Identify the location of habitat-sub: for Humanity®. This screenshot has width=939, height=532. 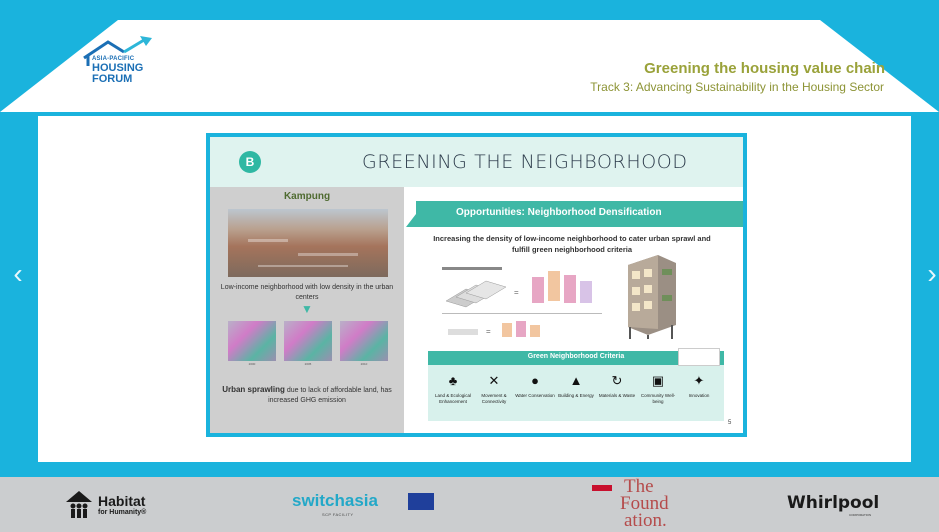
(122, 512).